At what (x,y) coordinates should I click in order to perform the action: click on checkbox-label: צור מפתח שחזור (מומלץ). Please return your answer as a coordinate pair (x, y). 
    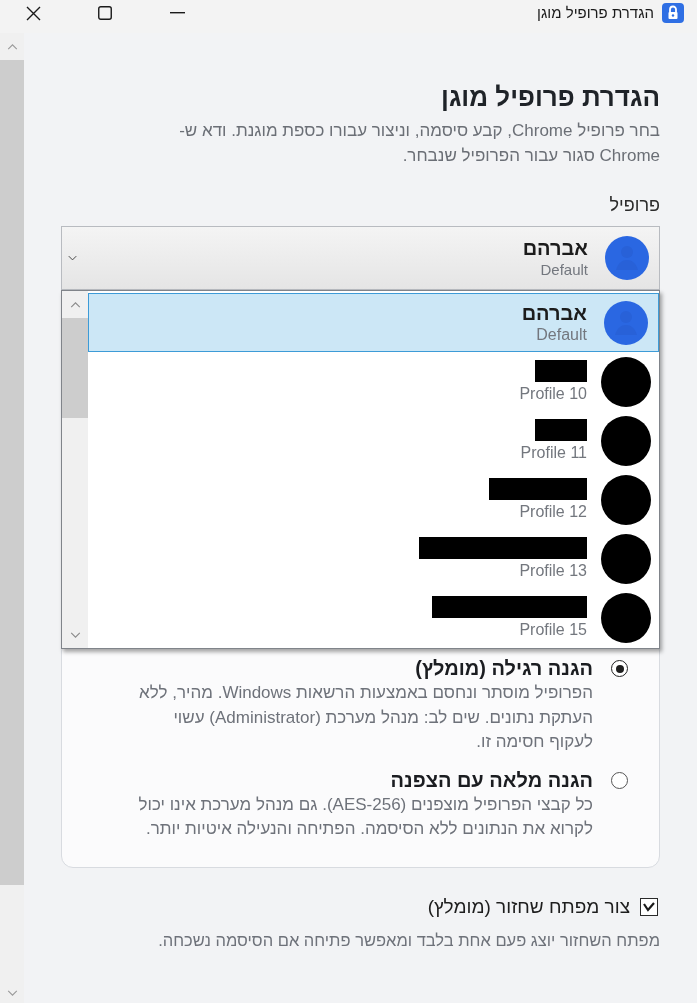
    Looking at the image, I should click on (528, 906).